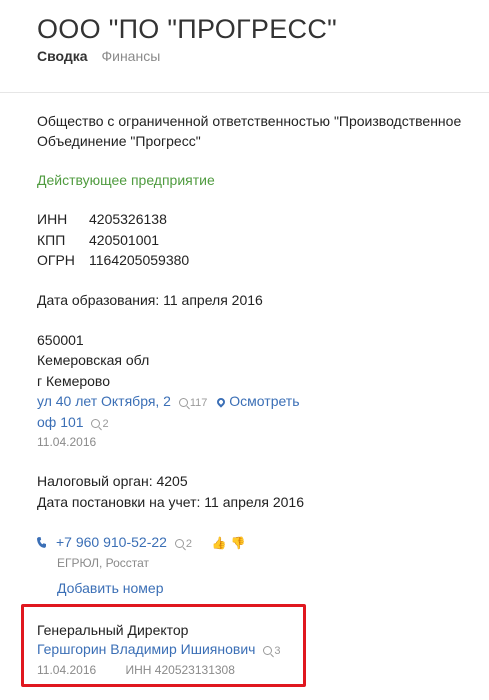  I want to click on director-count-value: 3, so click(277, 651).